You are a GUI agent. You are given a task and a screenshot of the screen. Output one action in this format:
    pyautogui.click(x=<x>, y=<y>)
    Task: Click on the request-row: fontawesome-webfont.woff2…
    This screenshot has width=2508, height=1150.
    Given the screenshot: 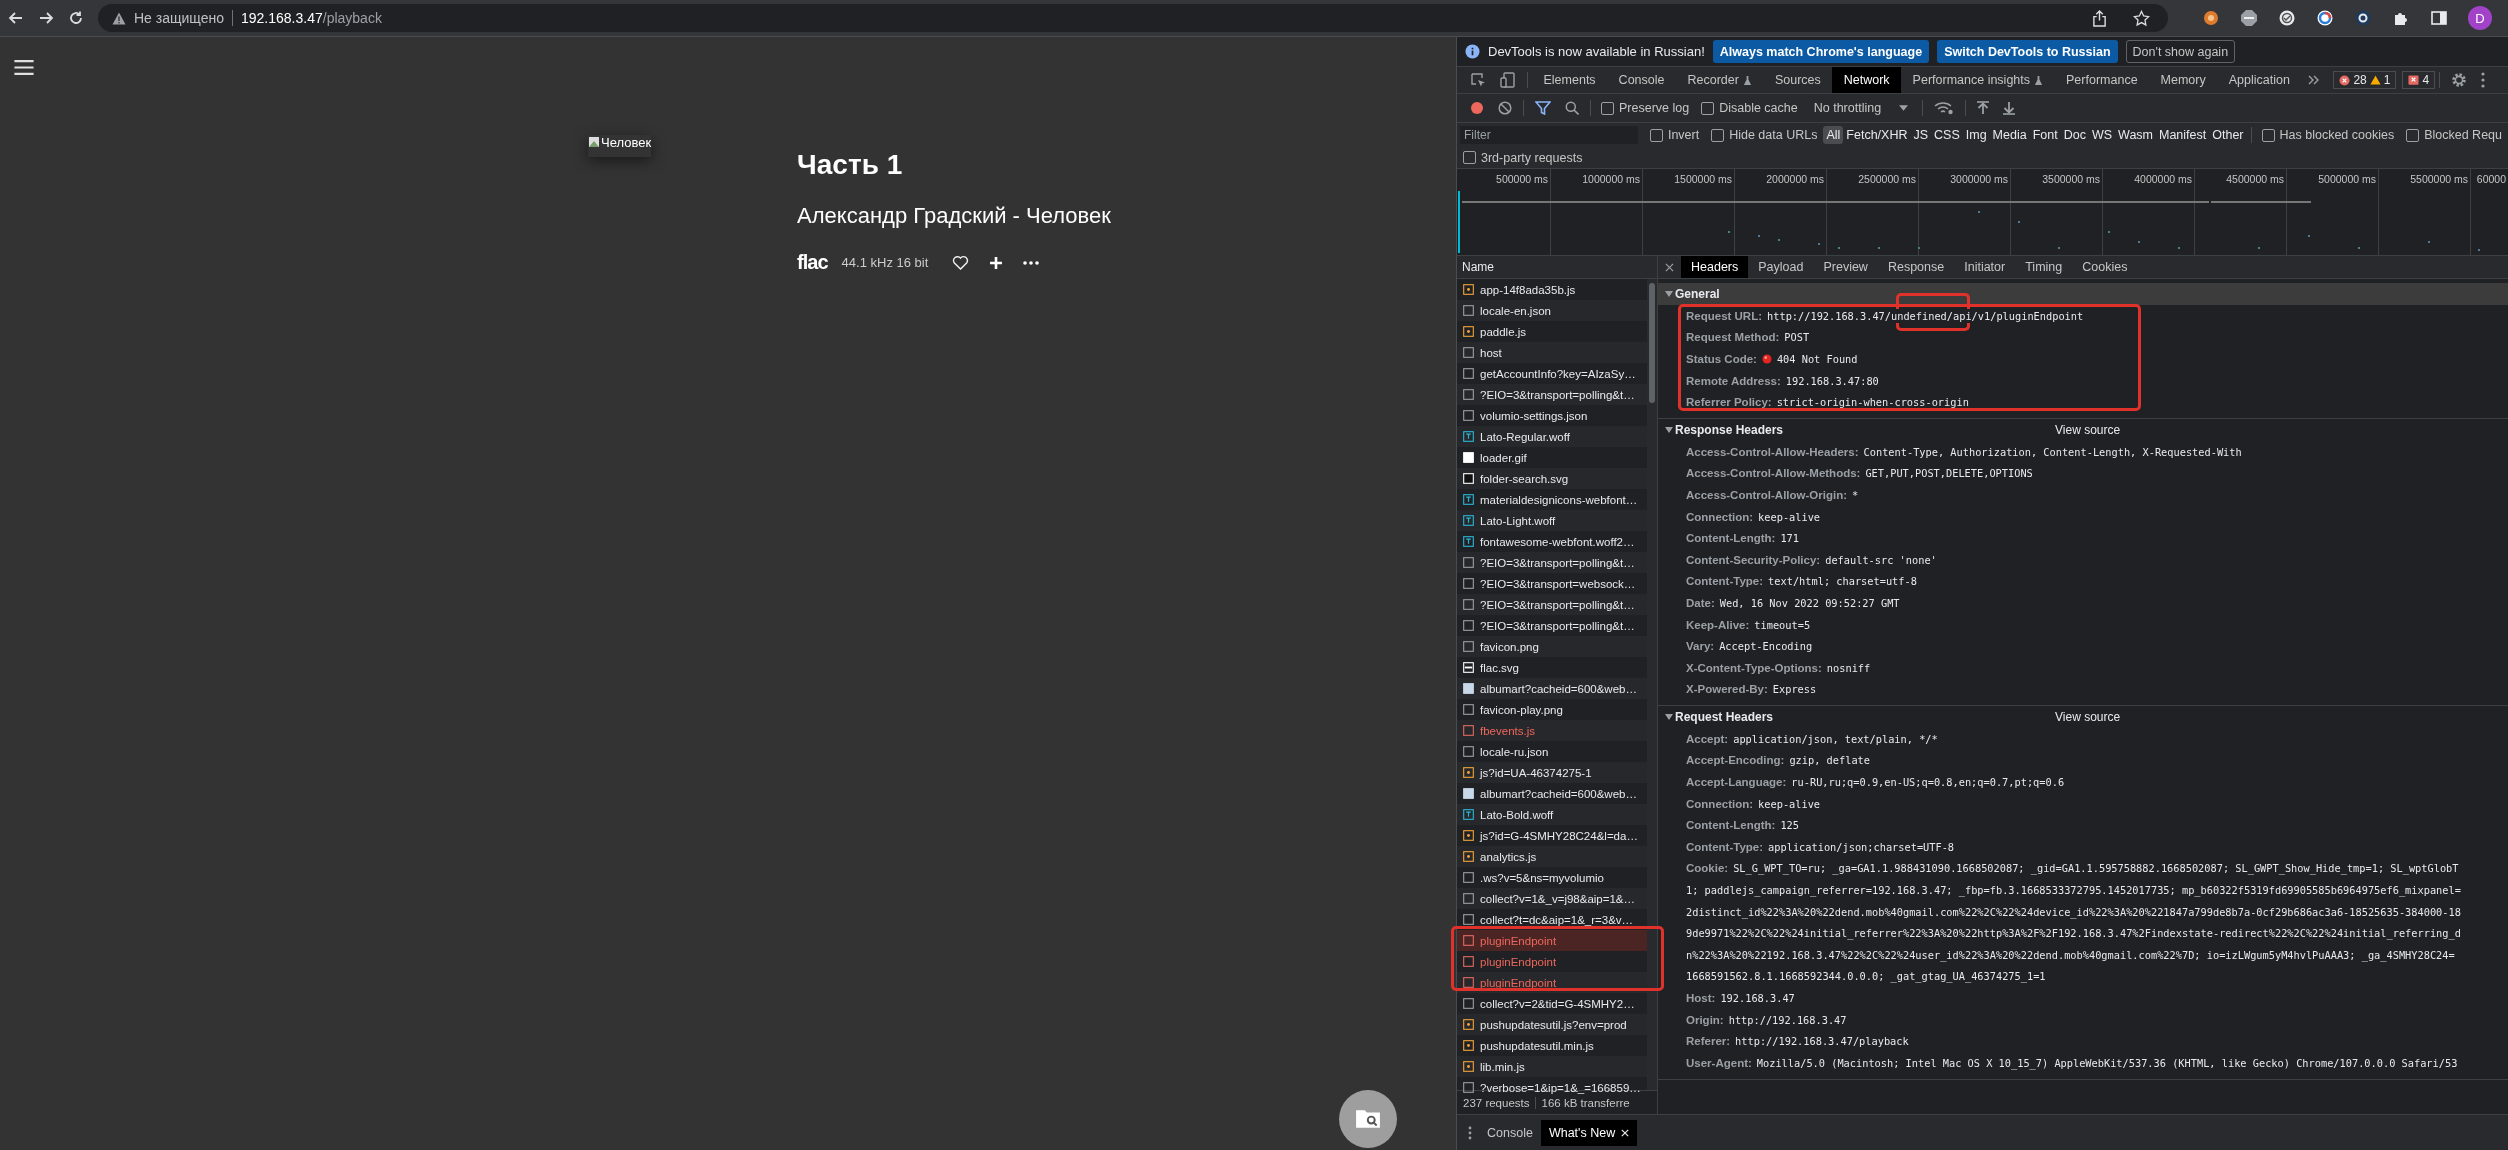 What is the action you would take?
    pyautogui.click(x=1552, y=541)
    